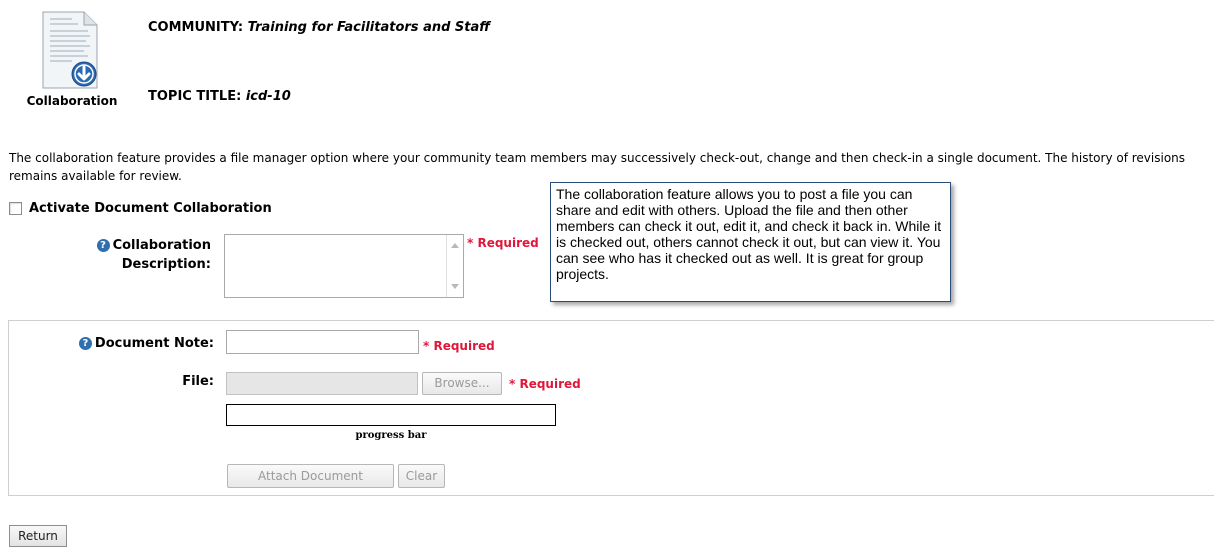 The image size is (1214, 547). Describe the element at coordinates (135, 255) in the screenshot. I see `collaboration-description-label: ? Collaboration Description:` at that location.